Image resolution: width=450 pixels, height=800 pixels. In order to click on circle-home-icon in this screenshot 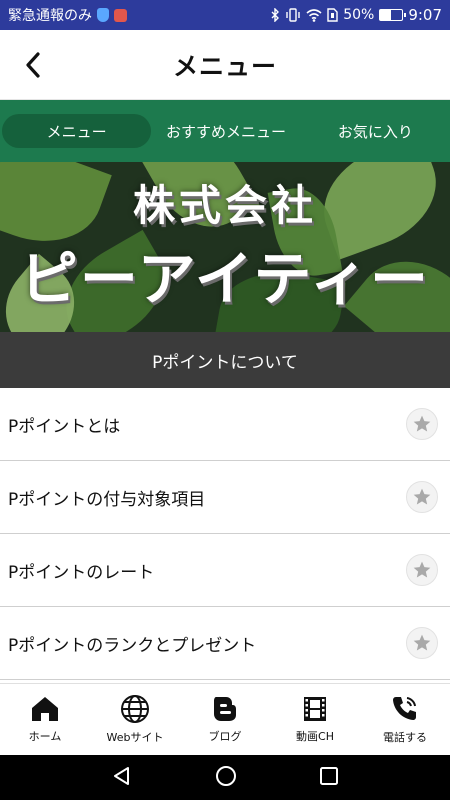, I will do `click(226, 775)`.